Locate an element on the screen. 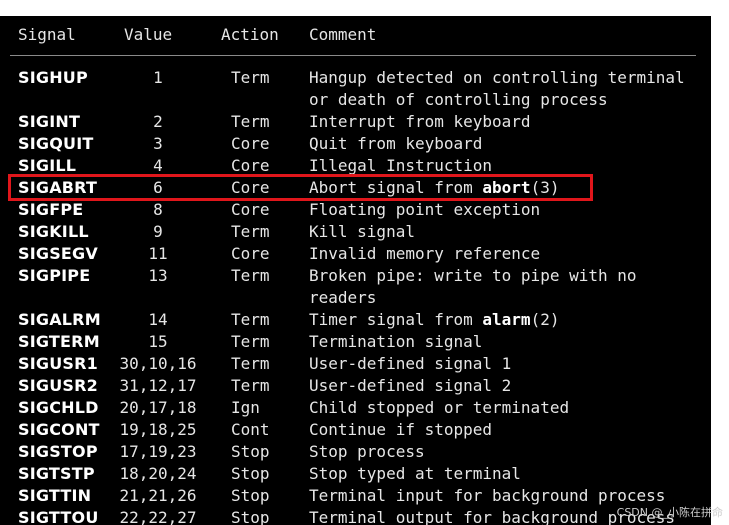 The height and width of the screenshot is (525, 729). signal-name: SIGFPE is located at coordinates (51, 209).